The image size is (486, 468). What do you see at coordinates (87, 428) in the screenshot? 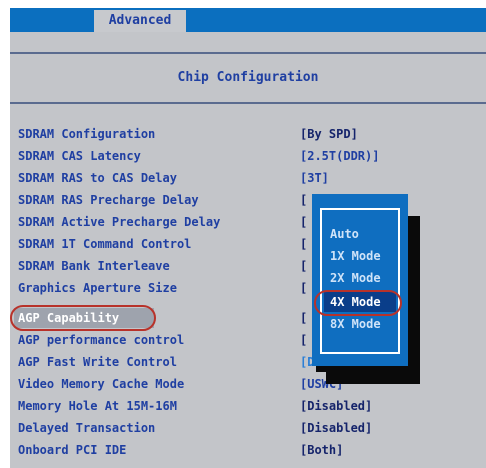
I see `setting-label: Delayed Transaction` at bounding box center [87, 428].